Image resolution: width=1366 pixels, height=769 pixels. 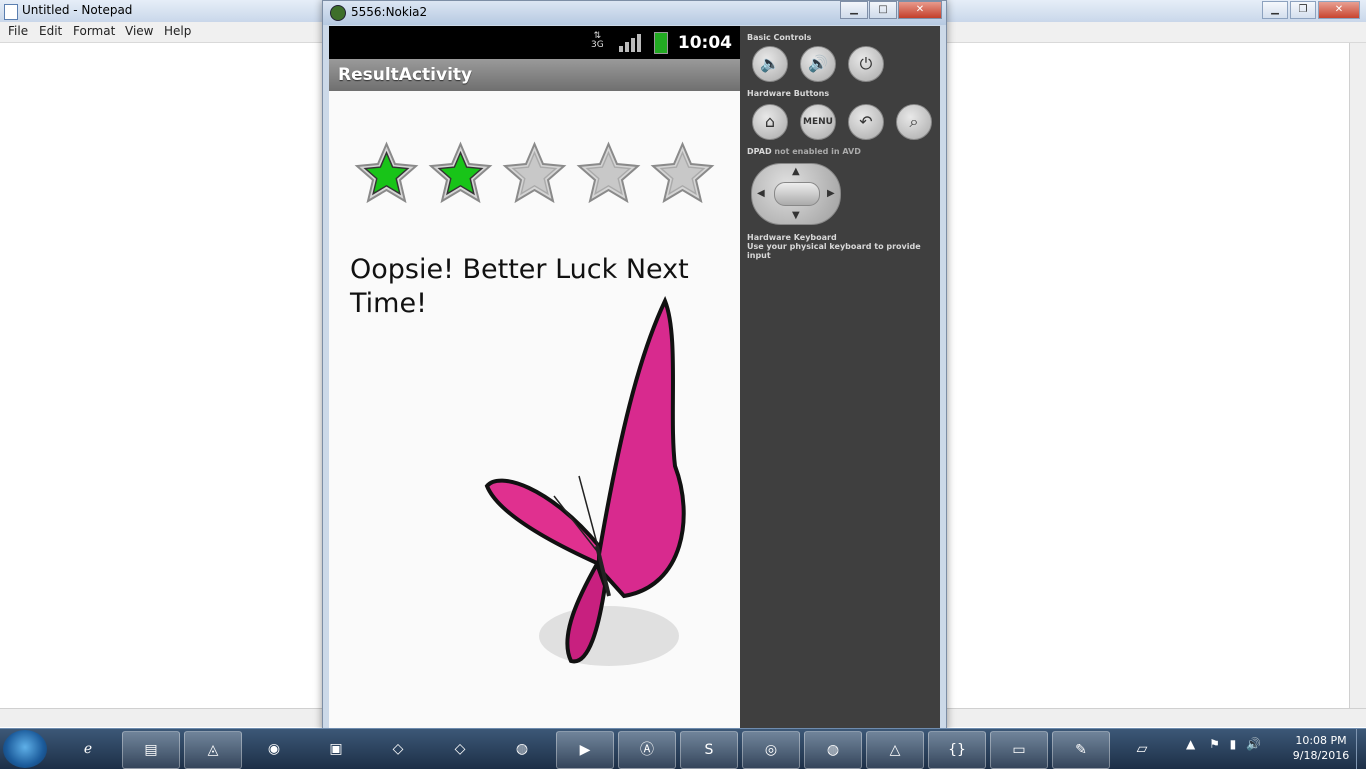 I want to click on taskbar-android-device-icon: ▭, so click(x=1019, y=750).